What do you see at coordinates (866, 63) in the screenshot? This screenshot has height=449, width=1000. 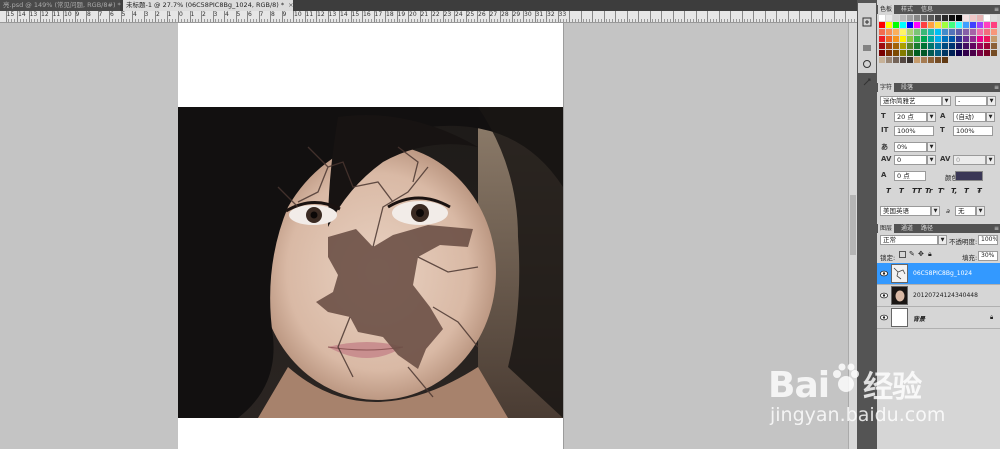 I see `brush-presets-icon` at bounding box center [866, 63].